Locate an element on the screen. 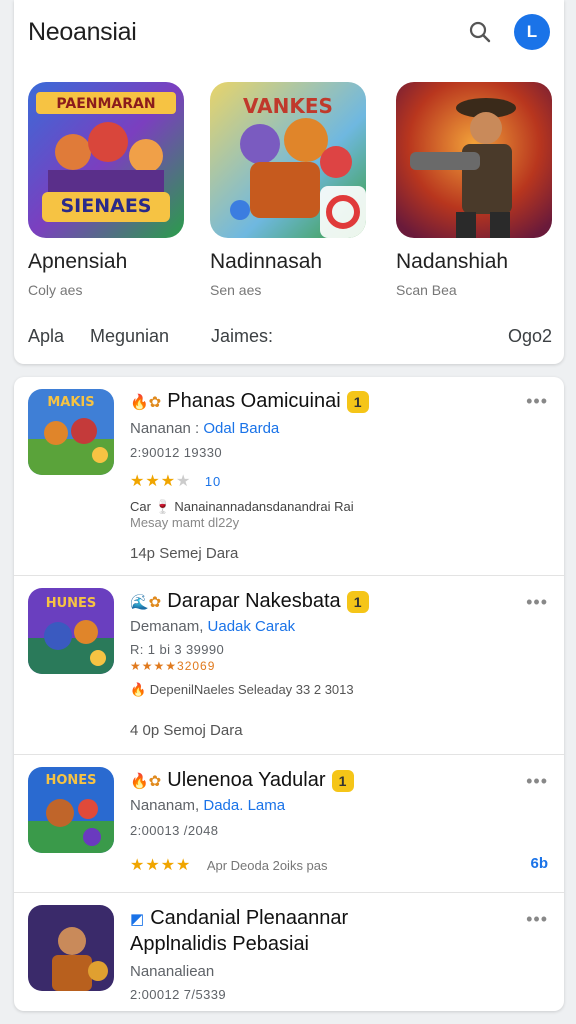 The image size is (576, 1024). list-item-3-icon: HONES is located at coordinates (71, 810).